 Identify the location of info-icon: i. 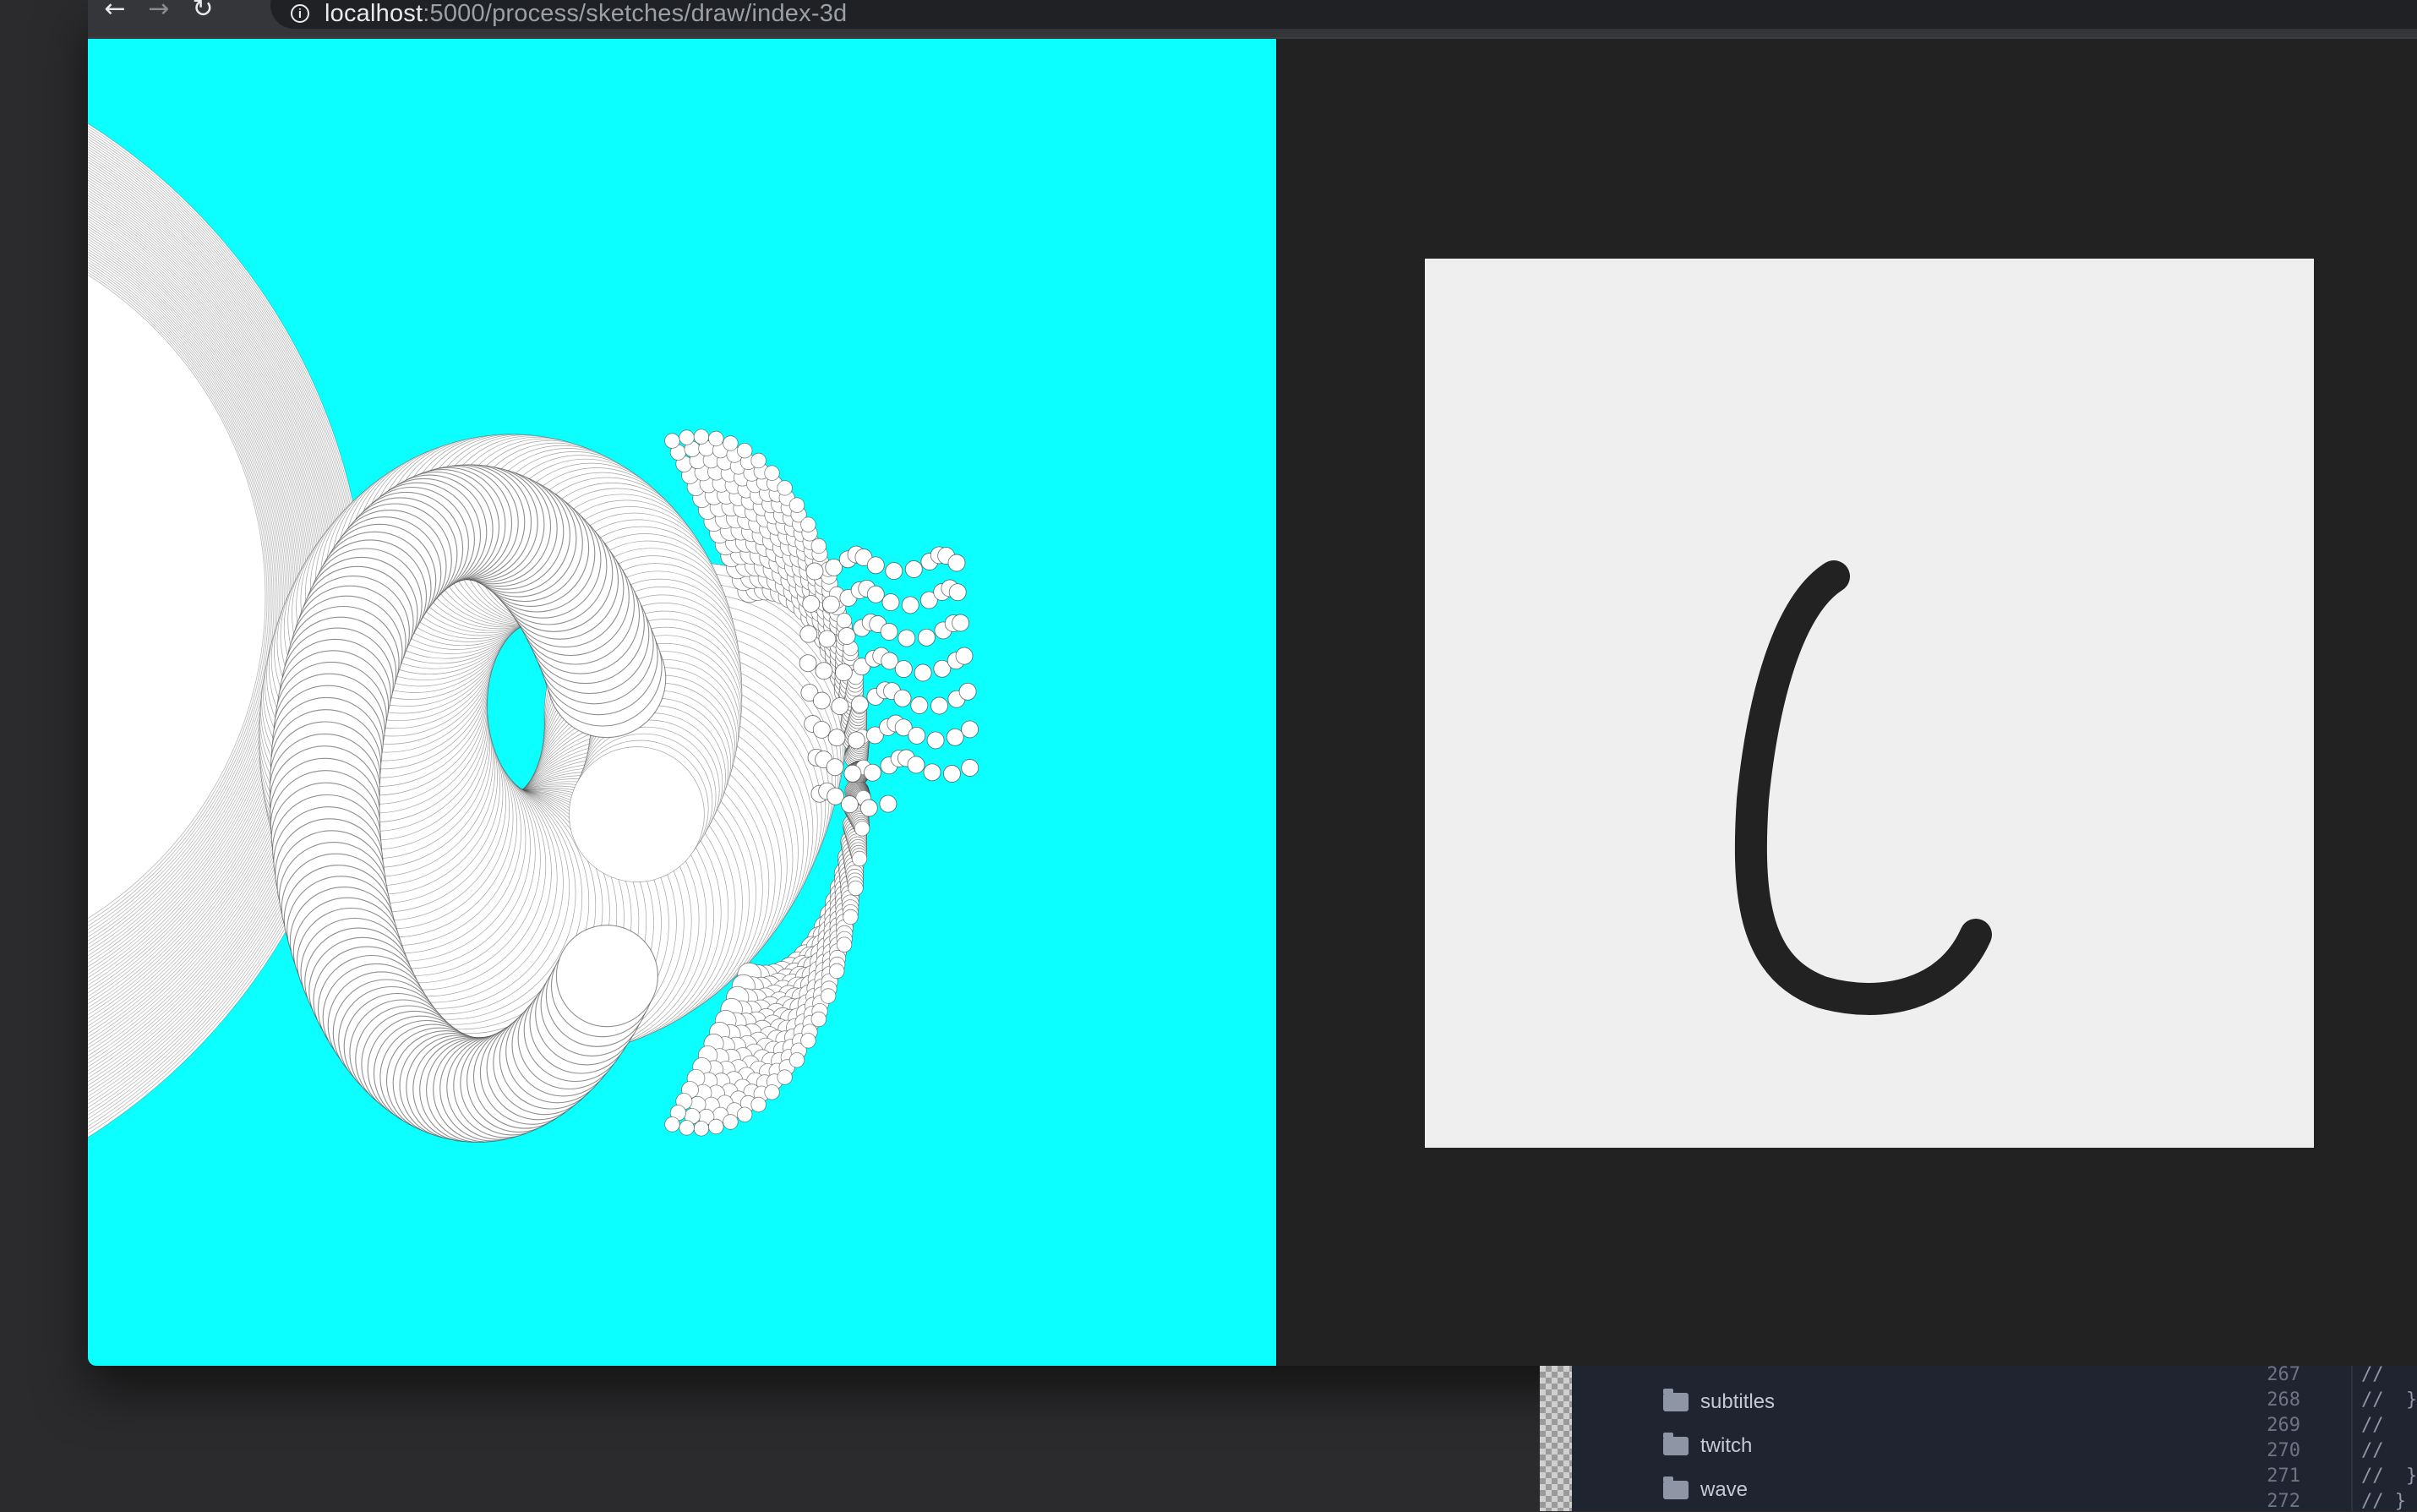
(300, 13).